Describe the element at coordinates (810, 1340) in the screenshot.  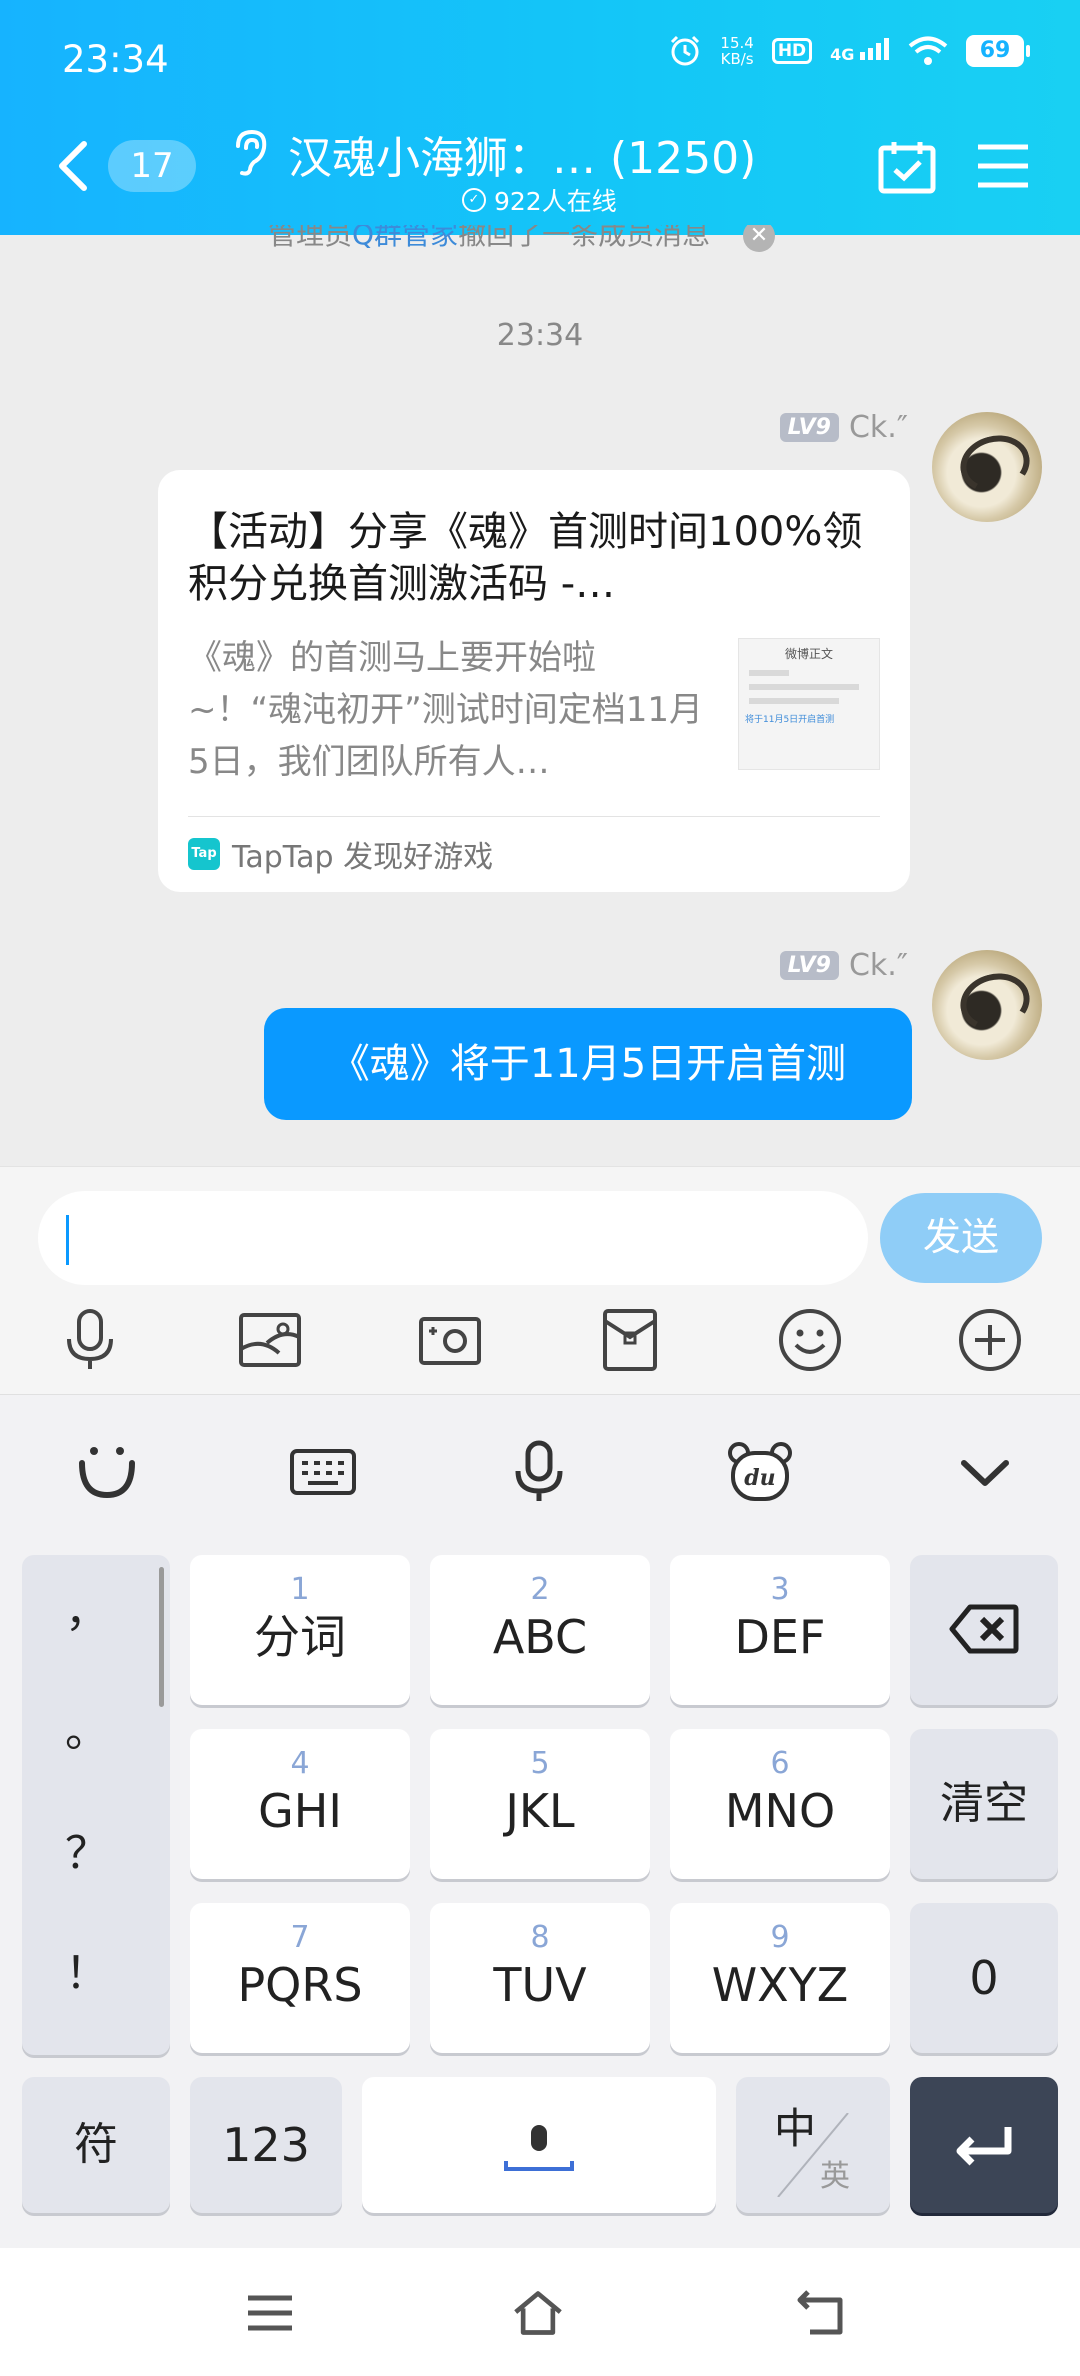
I see `emoji-icon` at that location.